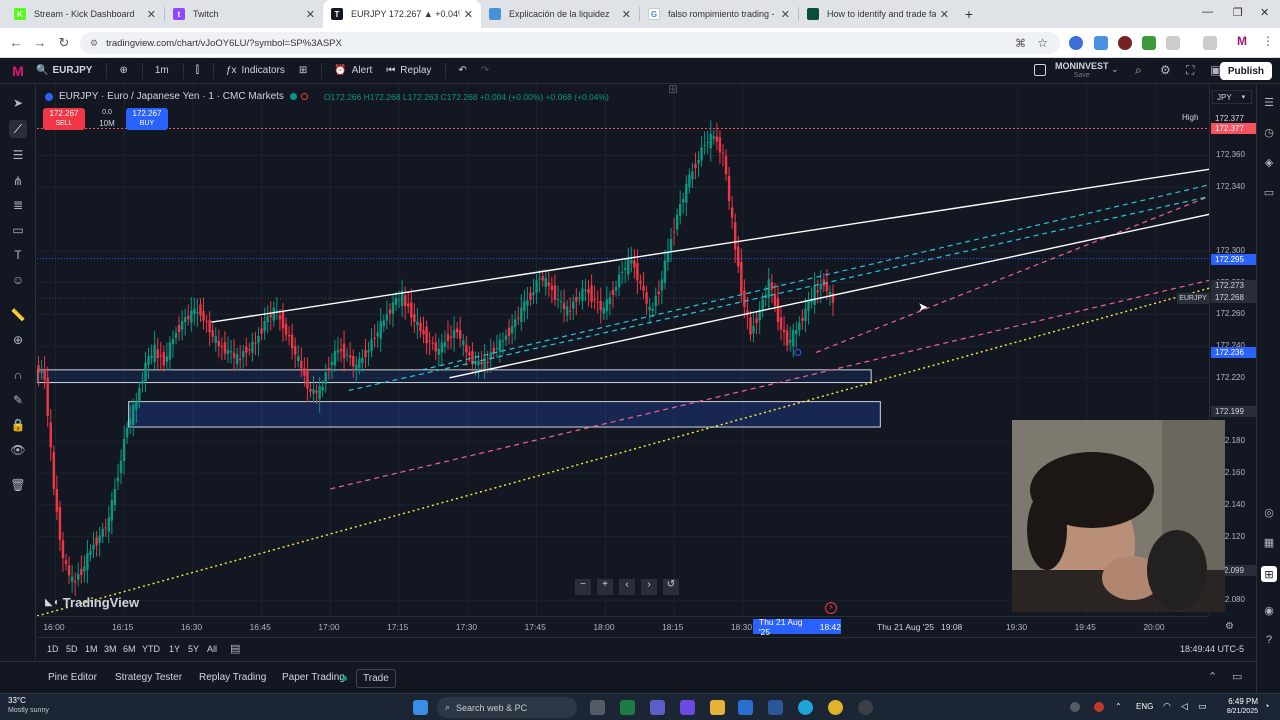  Describe the element at coordinates (303, 70) in the screenshot. I see `templates-button: ⊞` at that location.